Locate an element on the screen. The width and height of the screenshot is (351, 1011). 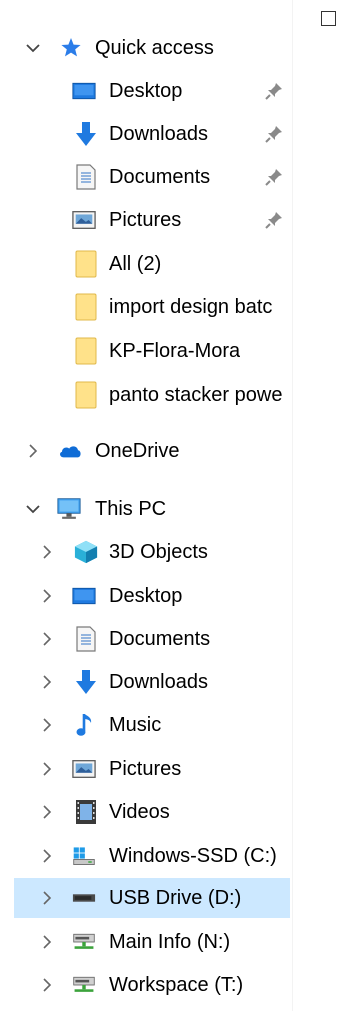
this-pc-item-desktop: Desktop is located at coordinates (146, 596).